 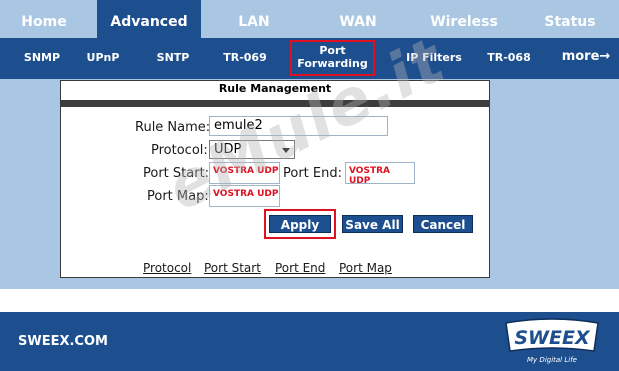 What do you see at coordinates (552, 338) in the screenshot?
I see `logo-text: SWEEX` at bounding box center [552, 338].